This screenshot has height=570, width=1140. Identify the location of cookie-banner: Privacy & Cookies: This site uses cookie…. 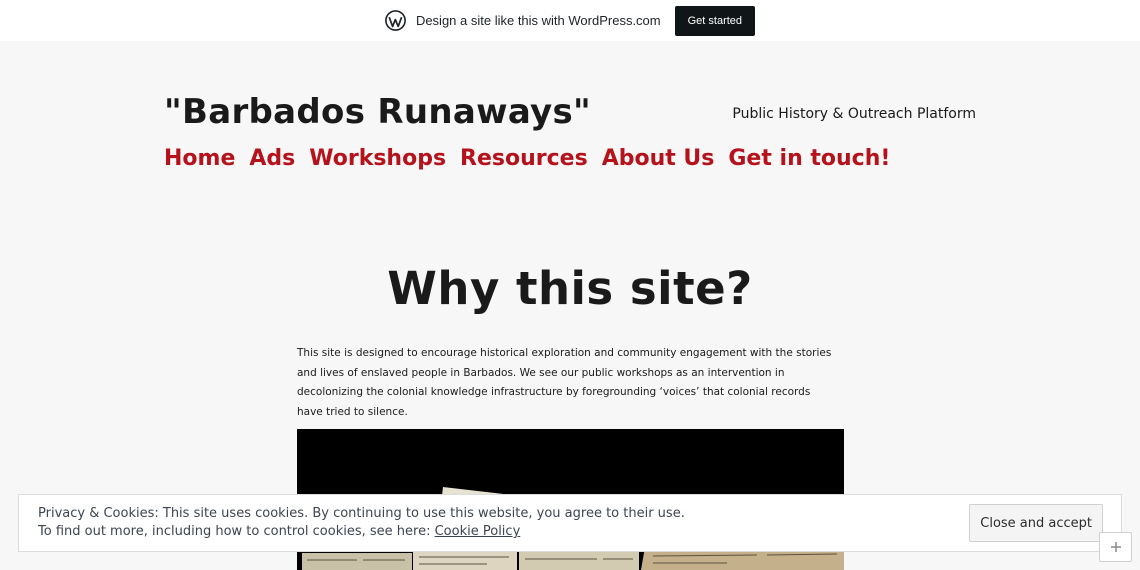
(570, 523).